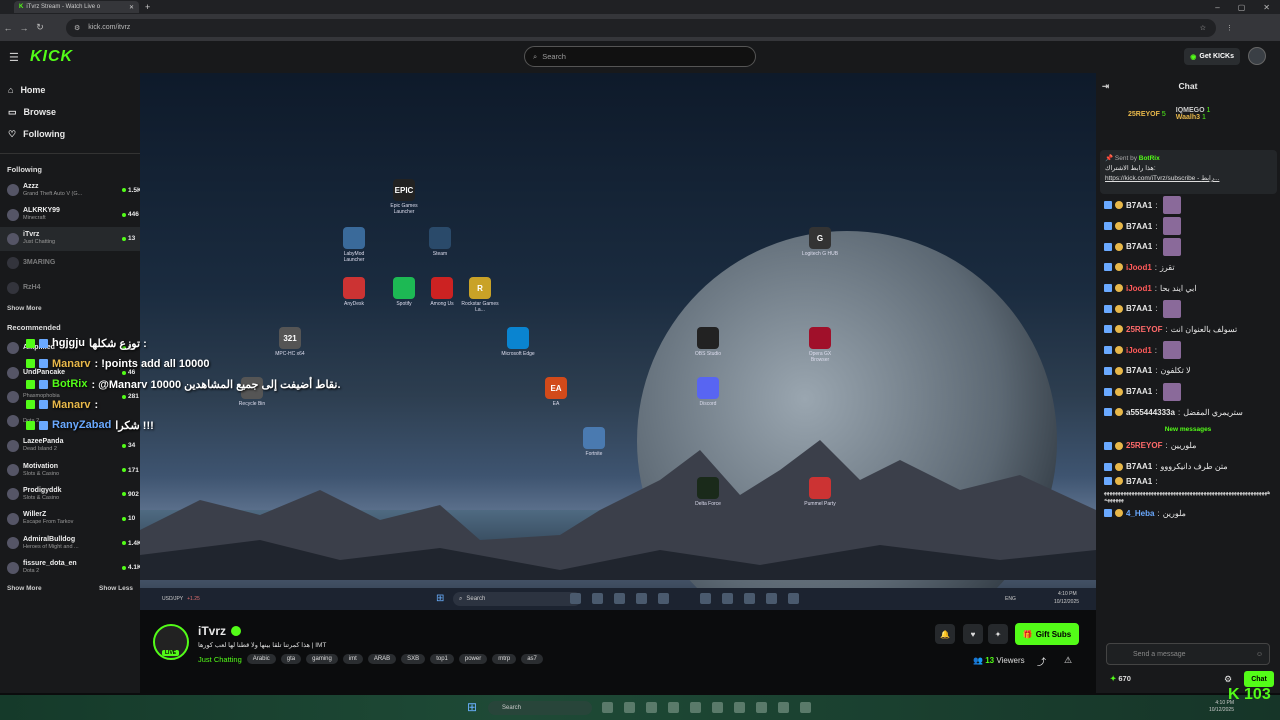 This screenshot has width=1280, height=720. Describe the element at coordinates (77, 28) in the screenshot. I see `site-info-icon: ⚙` at that location.